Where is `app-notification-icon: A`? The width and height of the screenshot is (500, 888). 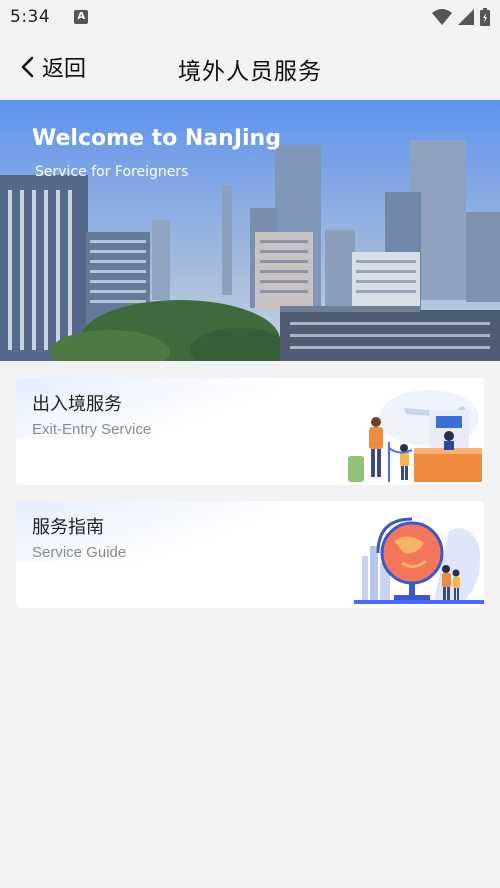 app-notification-icon: A is located at coordinates (81, 17).